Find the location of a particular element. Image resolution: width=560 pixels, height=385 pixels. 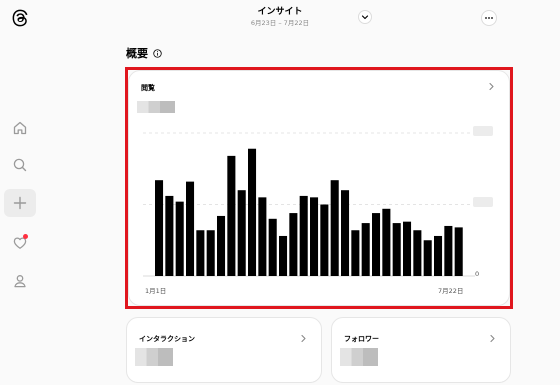

x-axis-start-label: 1月1日 is located at coordinates (156, 291).